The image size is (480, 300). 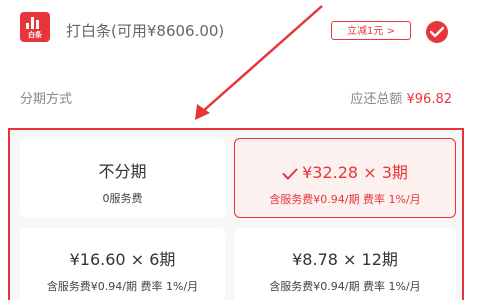 I want to click on installment-method-label: 分期方式, so click(x=46, y=99).